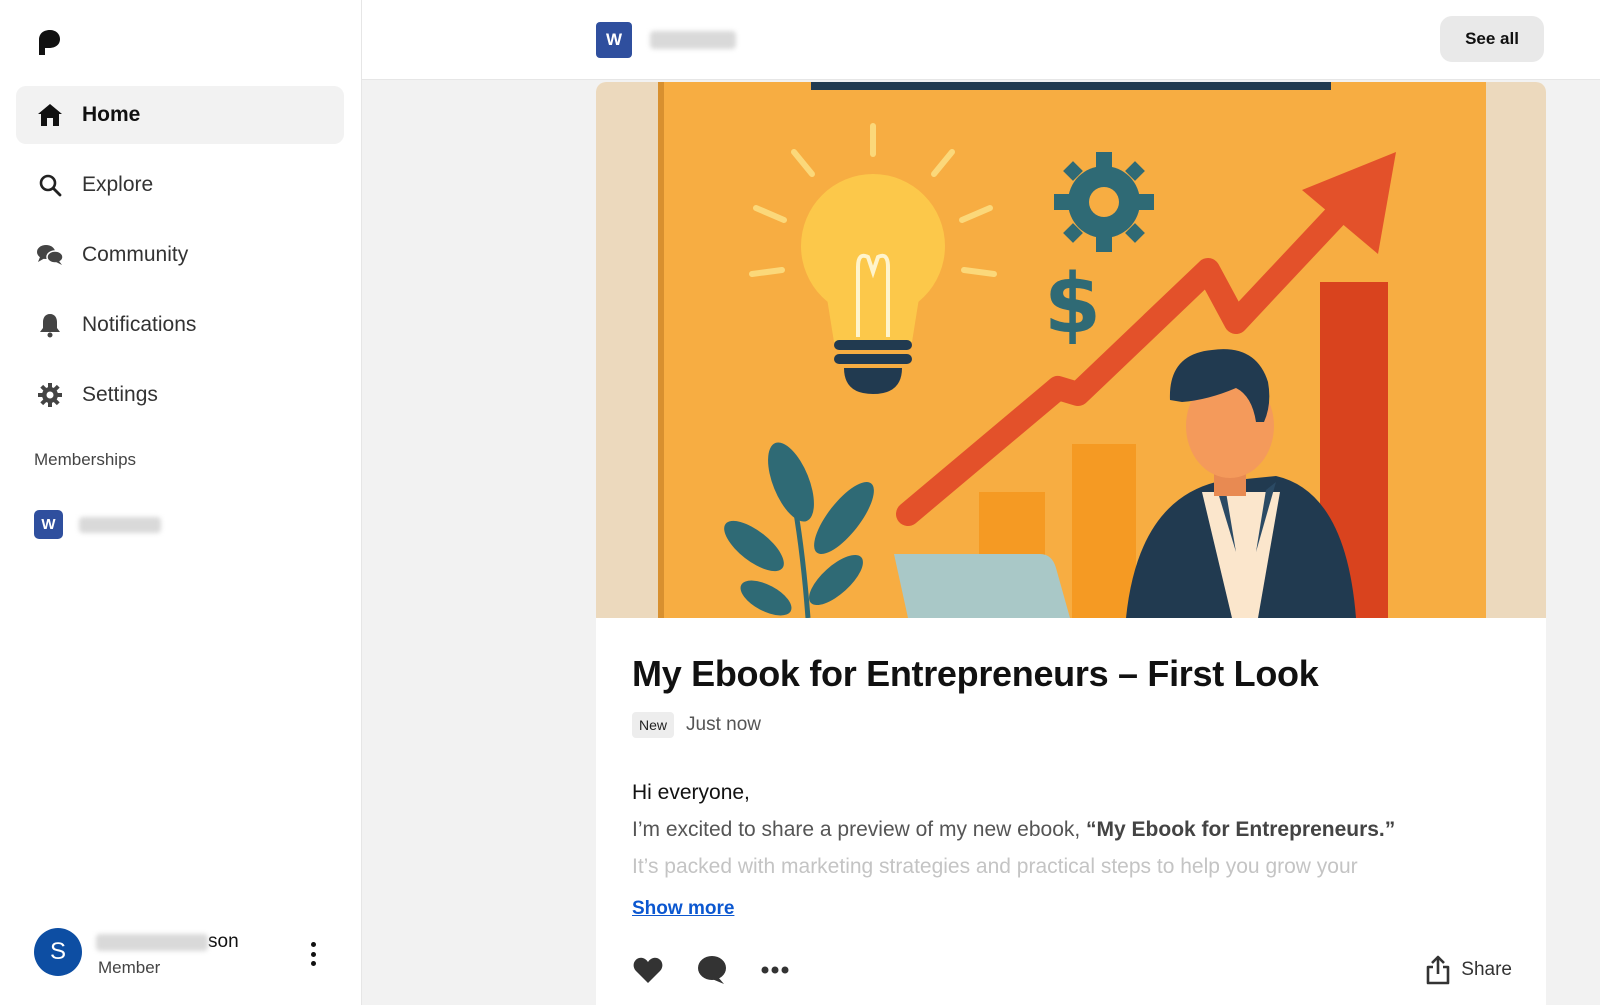  I want to click on like-icon, so click(648, 970).